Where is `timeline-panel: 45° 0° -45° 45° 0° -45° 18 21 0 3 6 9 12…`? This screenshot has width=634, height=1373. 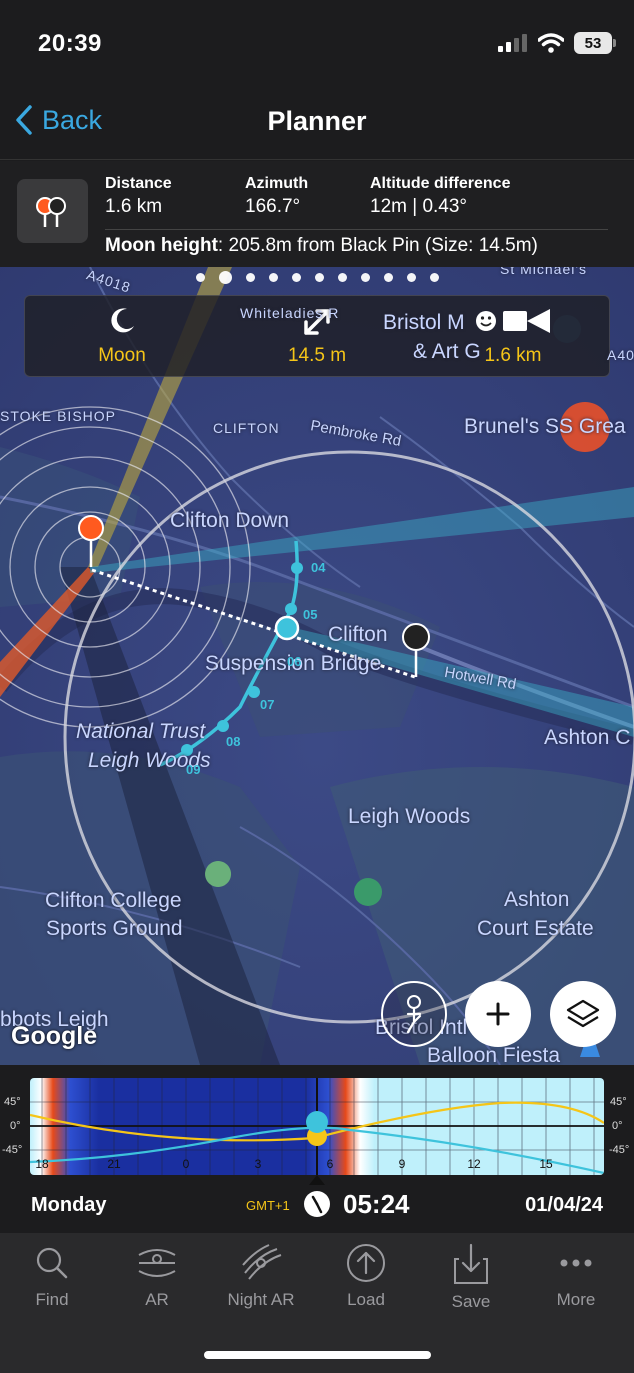
timeline-panel: 45° 0° -45° 45° 0° -45° 18 21 0 3 6 9 12… is located at coordinates (317, 1149).